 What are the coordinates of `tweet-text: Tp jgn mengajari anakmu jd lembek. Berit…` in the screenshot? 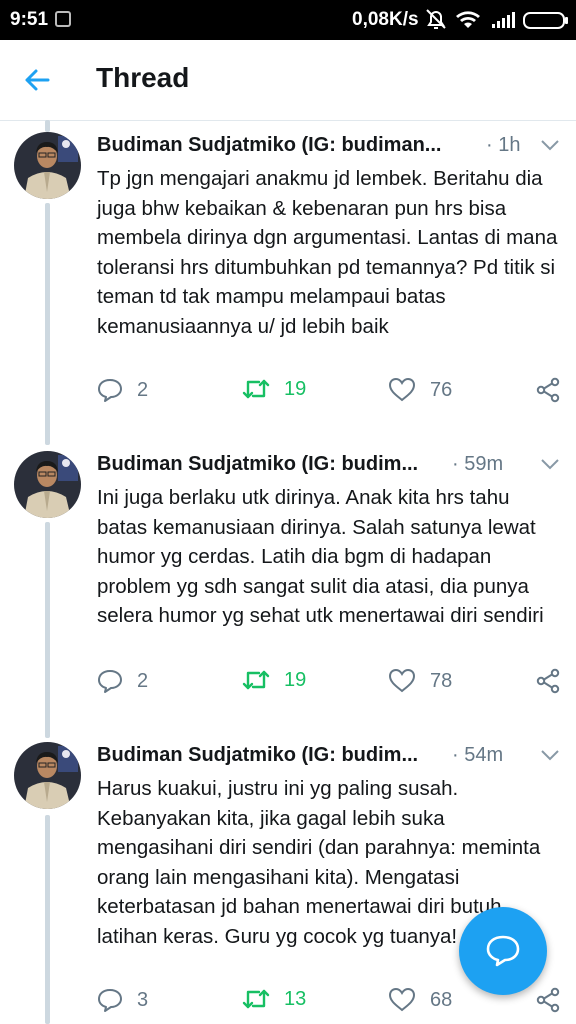 It's located at (327, 252).